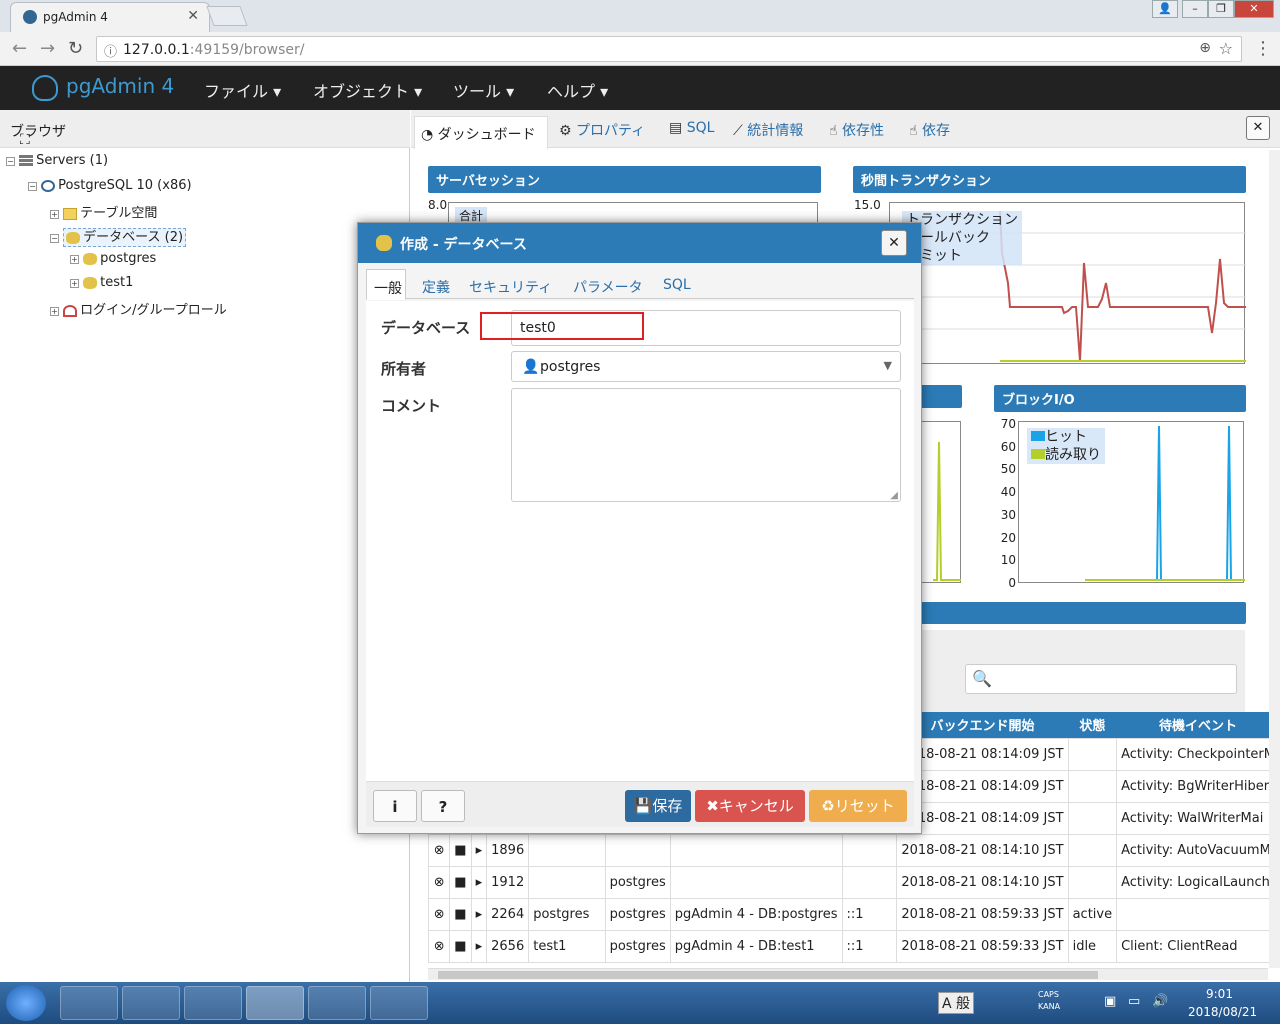 The height and width of the screenshot is (1024, 1280). What do you see at coordinates (768, 130) in the screenshot?
I see `tab-statistics: ⟋ 統計情報` at bounding box center [768, 130].